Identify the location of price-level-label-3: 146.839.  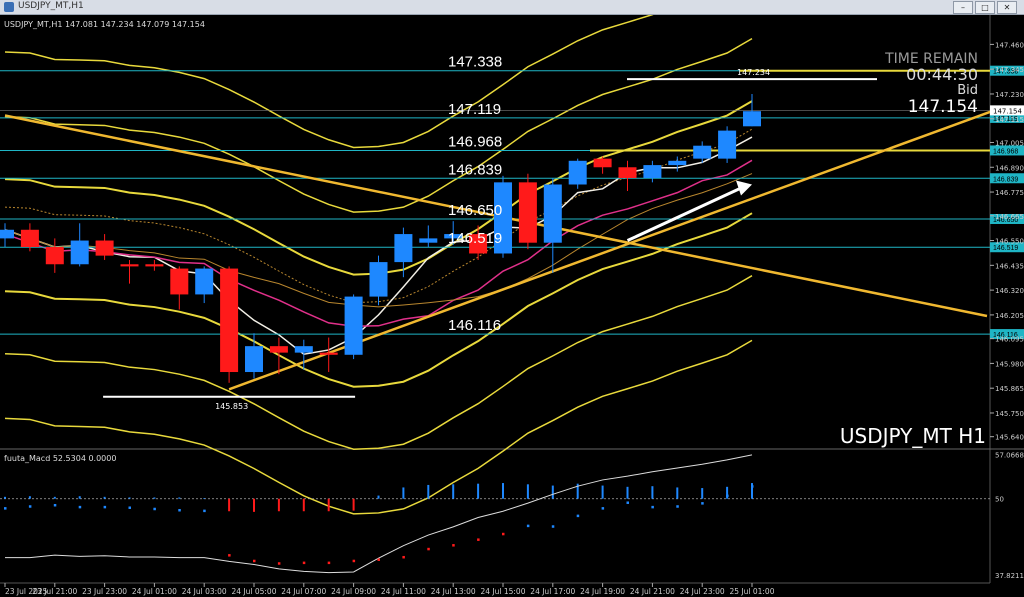
(475, 169).